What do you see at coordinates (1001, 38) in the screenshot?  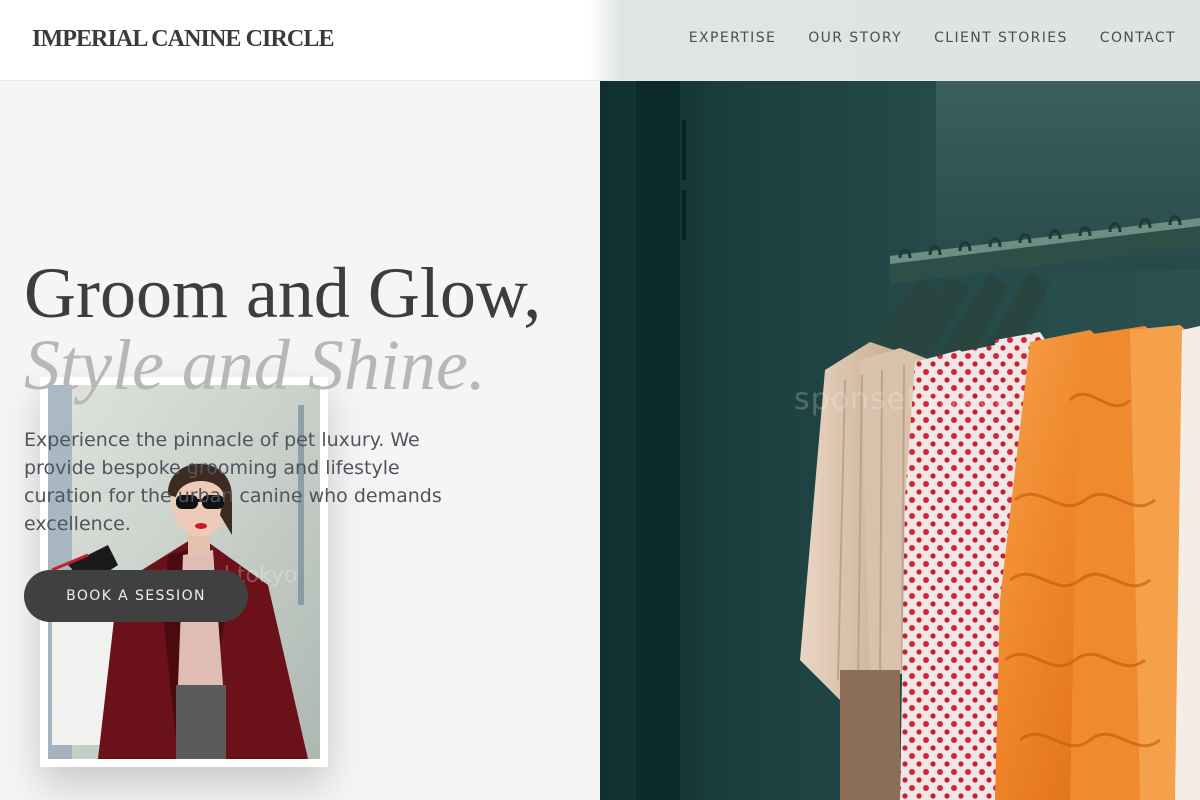 I see `nav-link-client-stories: CLIENT STORIES` at bounding box center [1001, 38].